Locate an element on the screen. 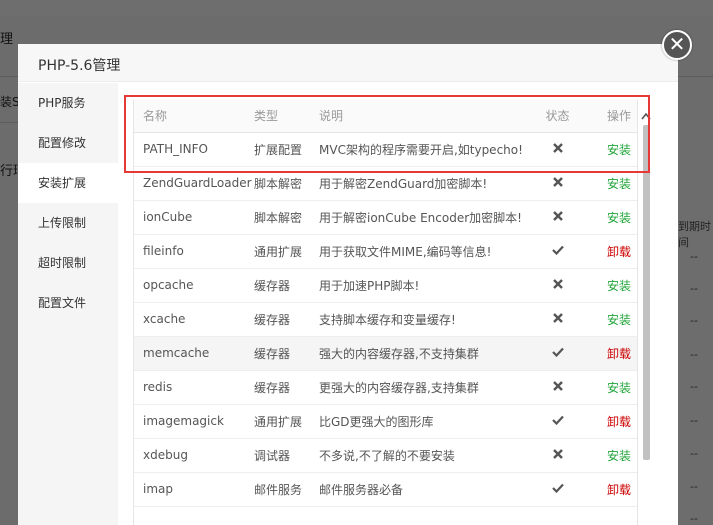 This screenshot has height=525, width=713. table-row: xdebug 调试器 不多说,不了解的不要安装 安装 is located at coordinates (385, 455).